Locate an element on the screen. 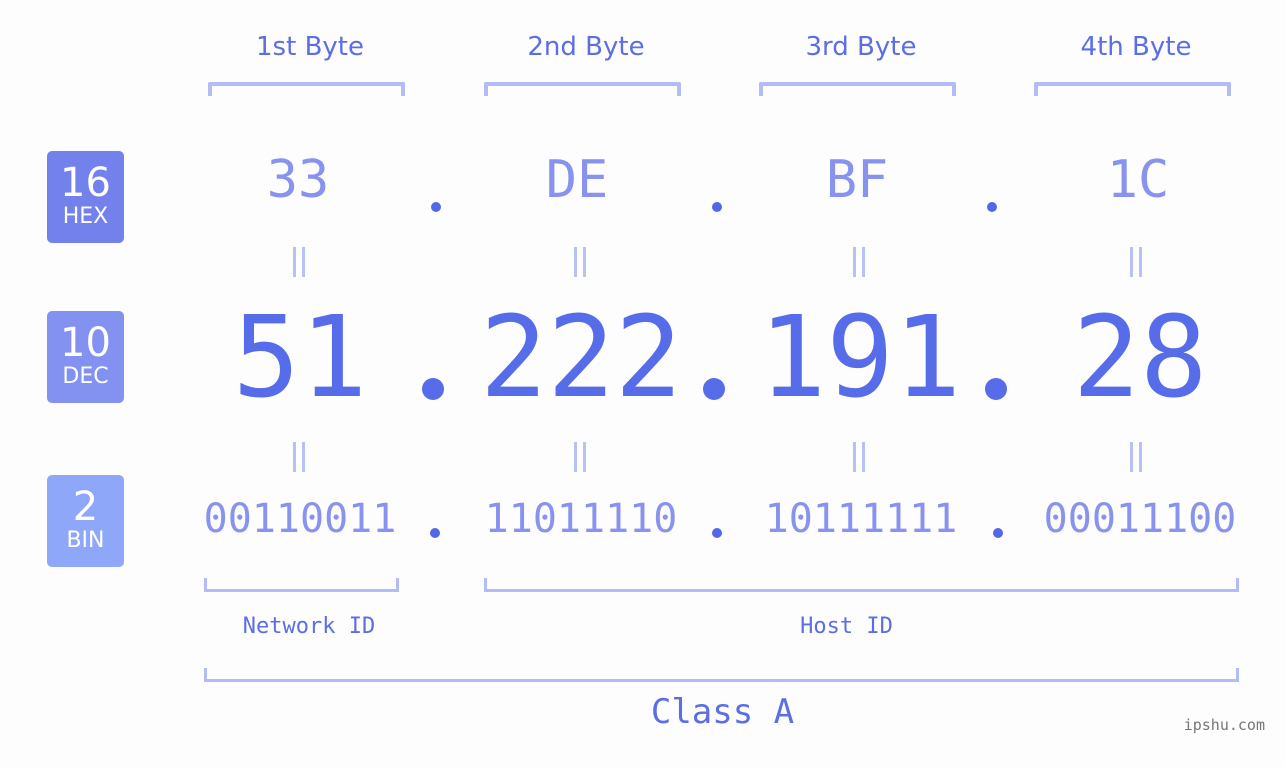 Image resolution: width=1285 pixels, height=767 pixels. hex-value-1: 33 is located at coordinates (298, 180).